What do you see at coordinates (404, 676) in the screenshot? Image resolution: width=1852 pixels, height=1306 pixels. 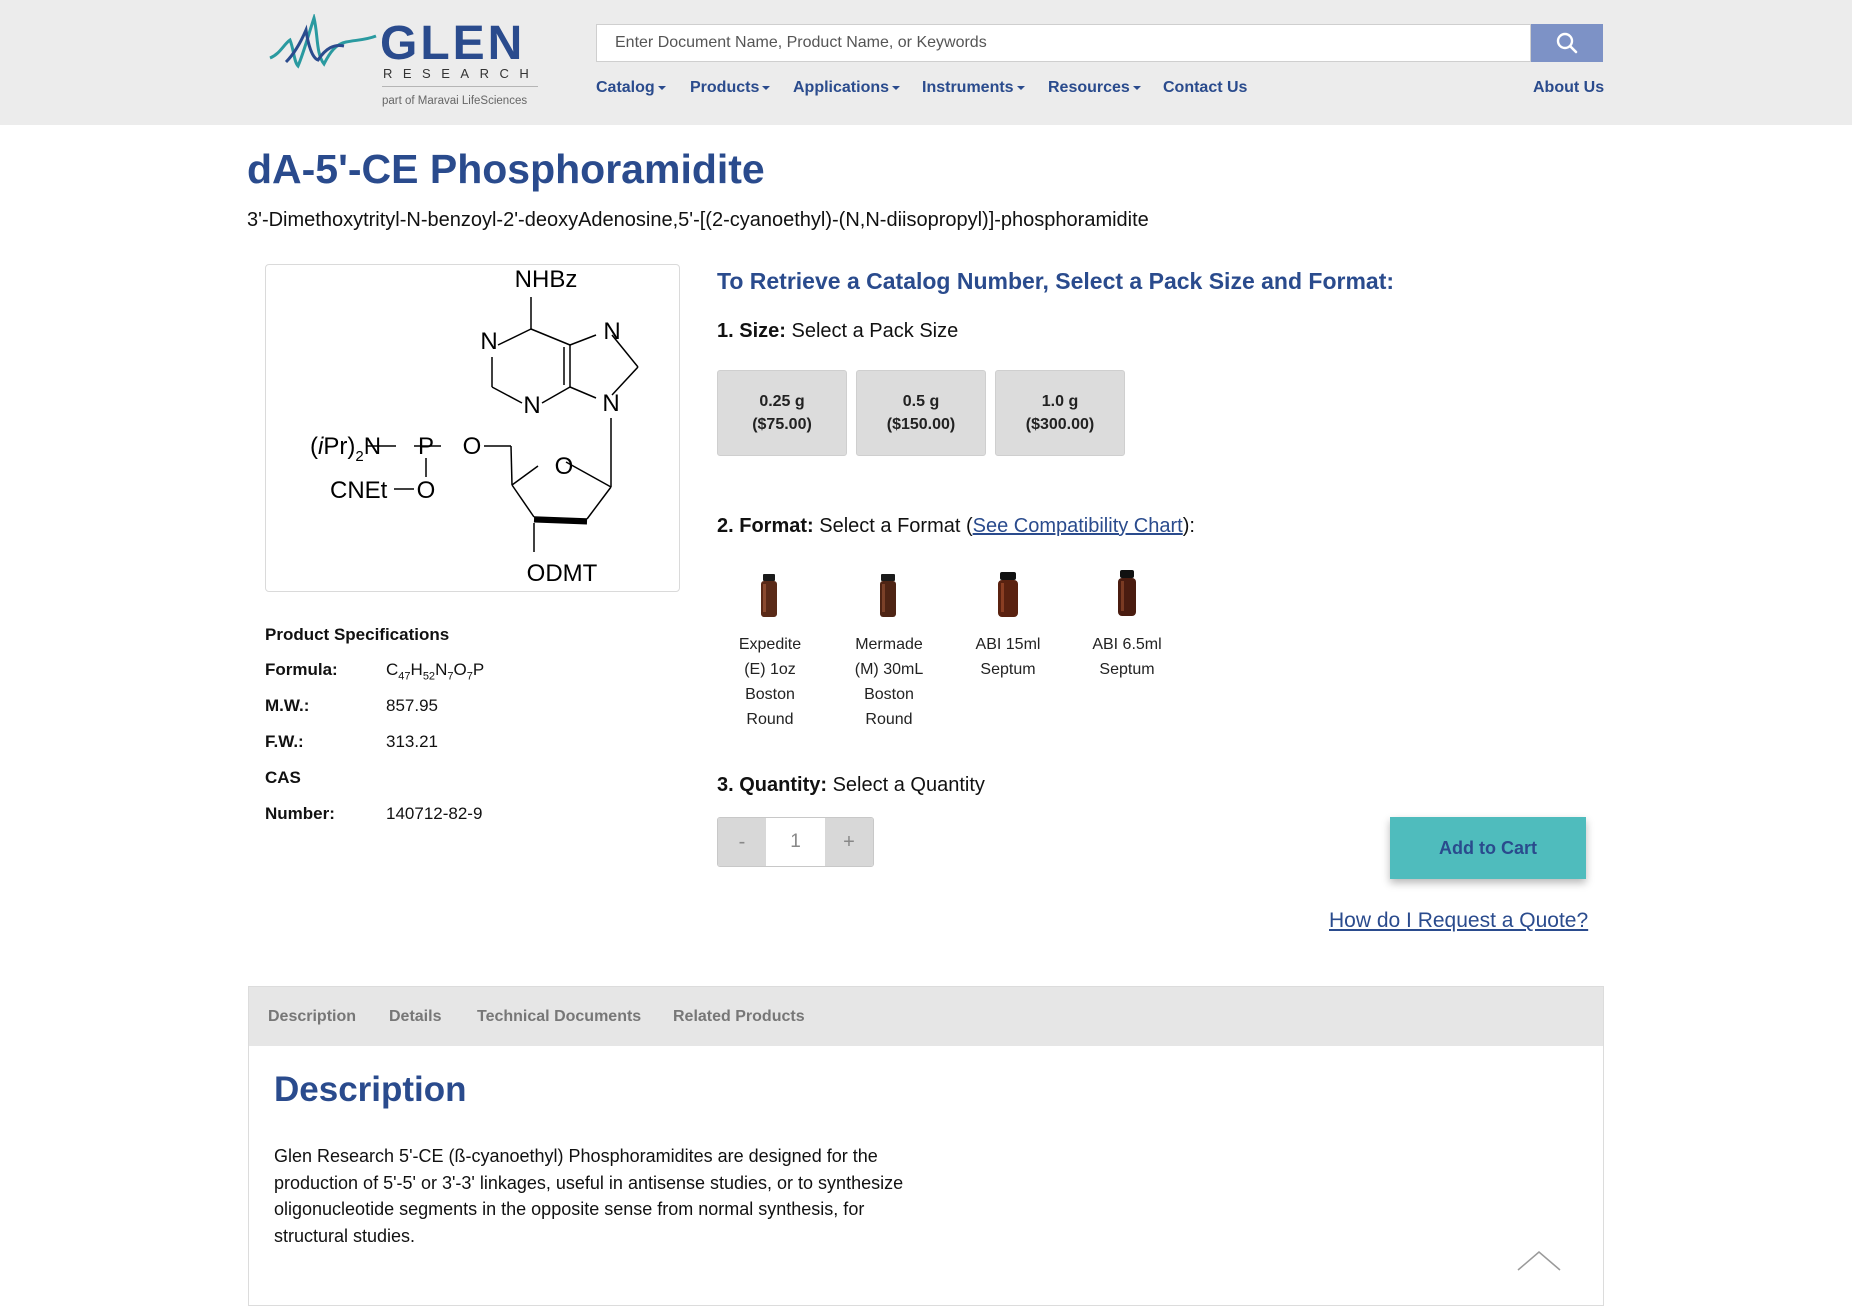 I see `formula-c-count: 47` at bounding box center [404, 676].